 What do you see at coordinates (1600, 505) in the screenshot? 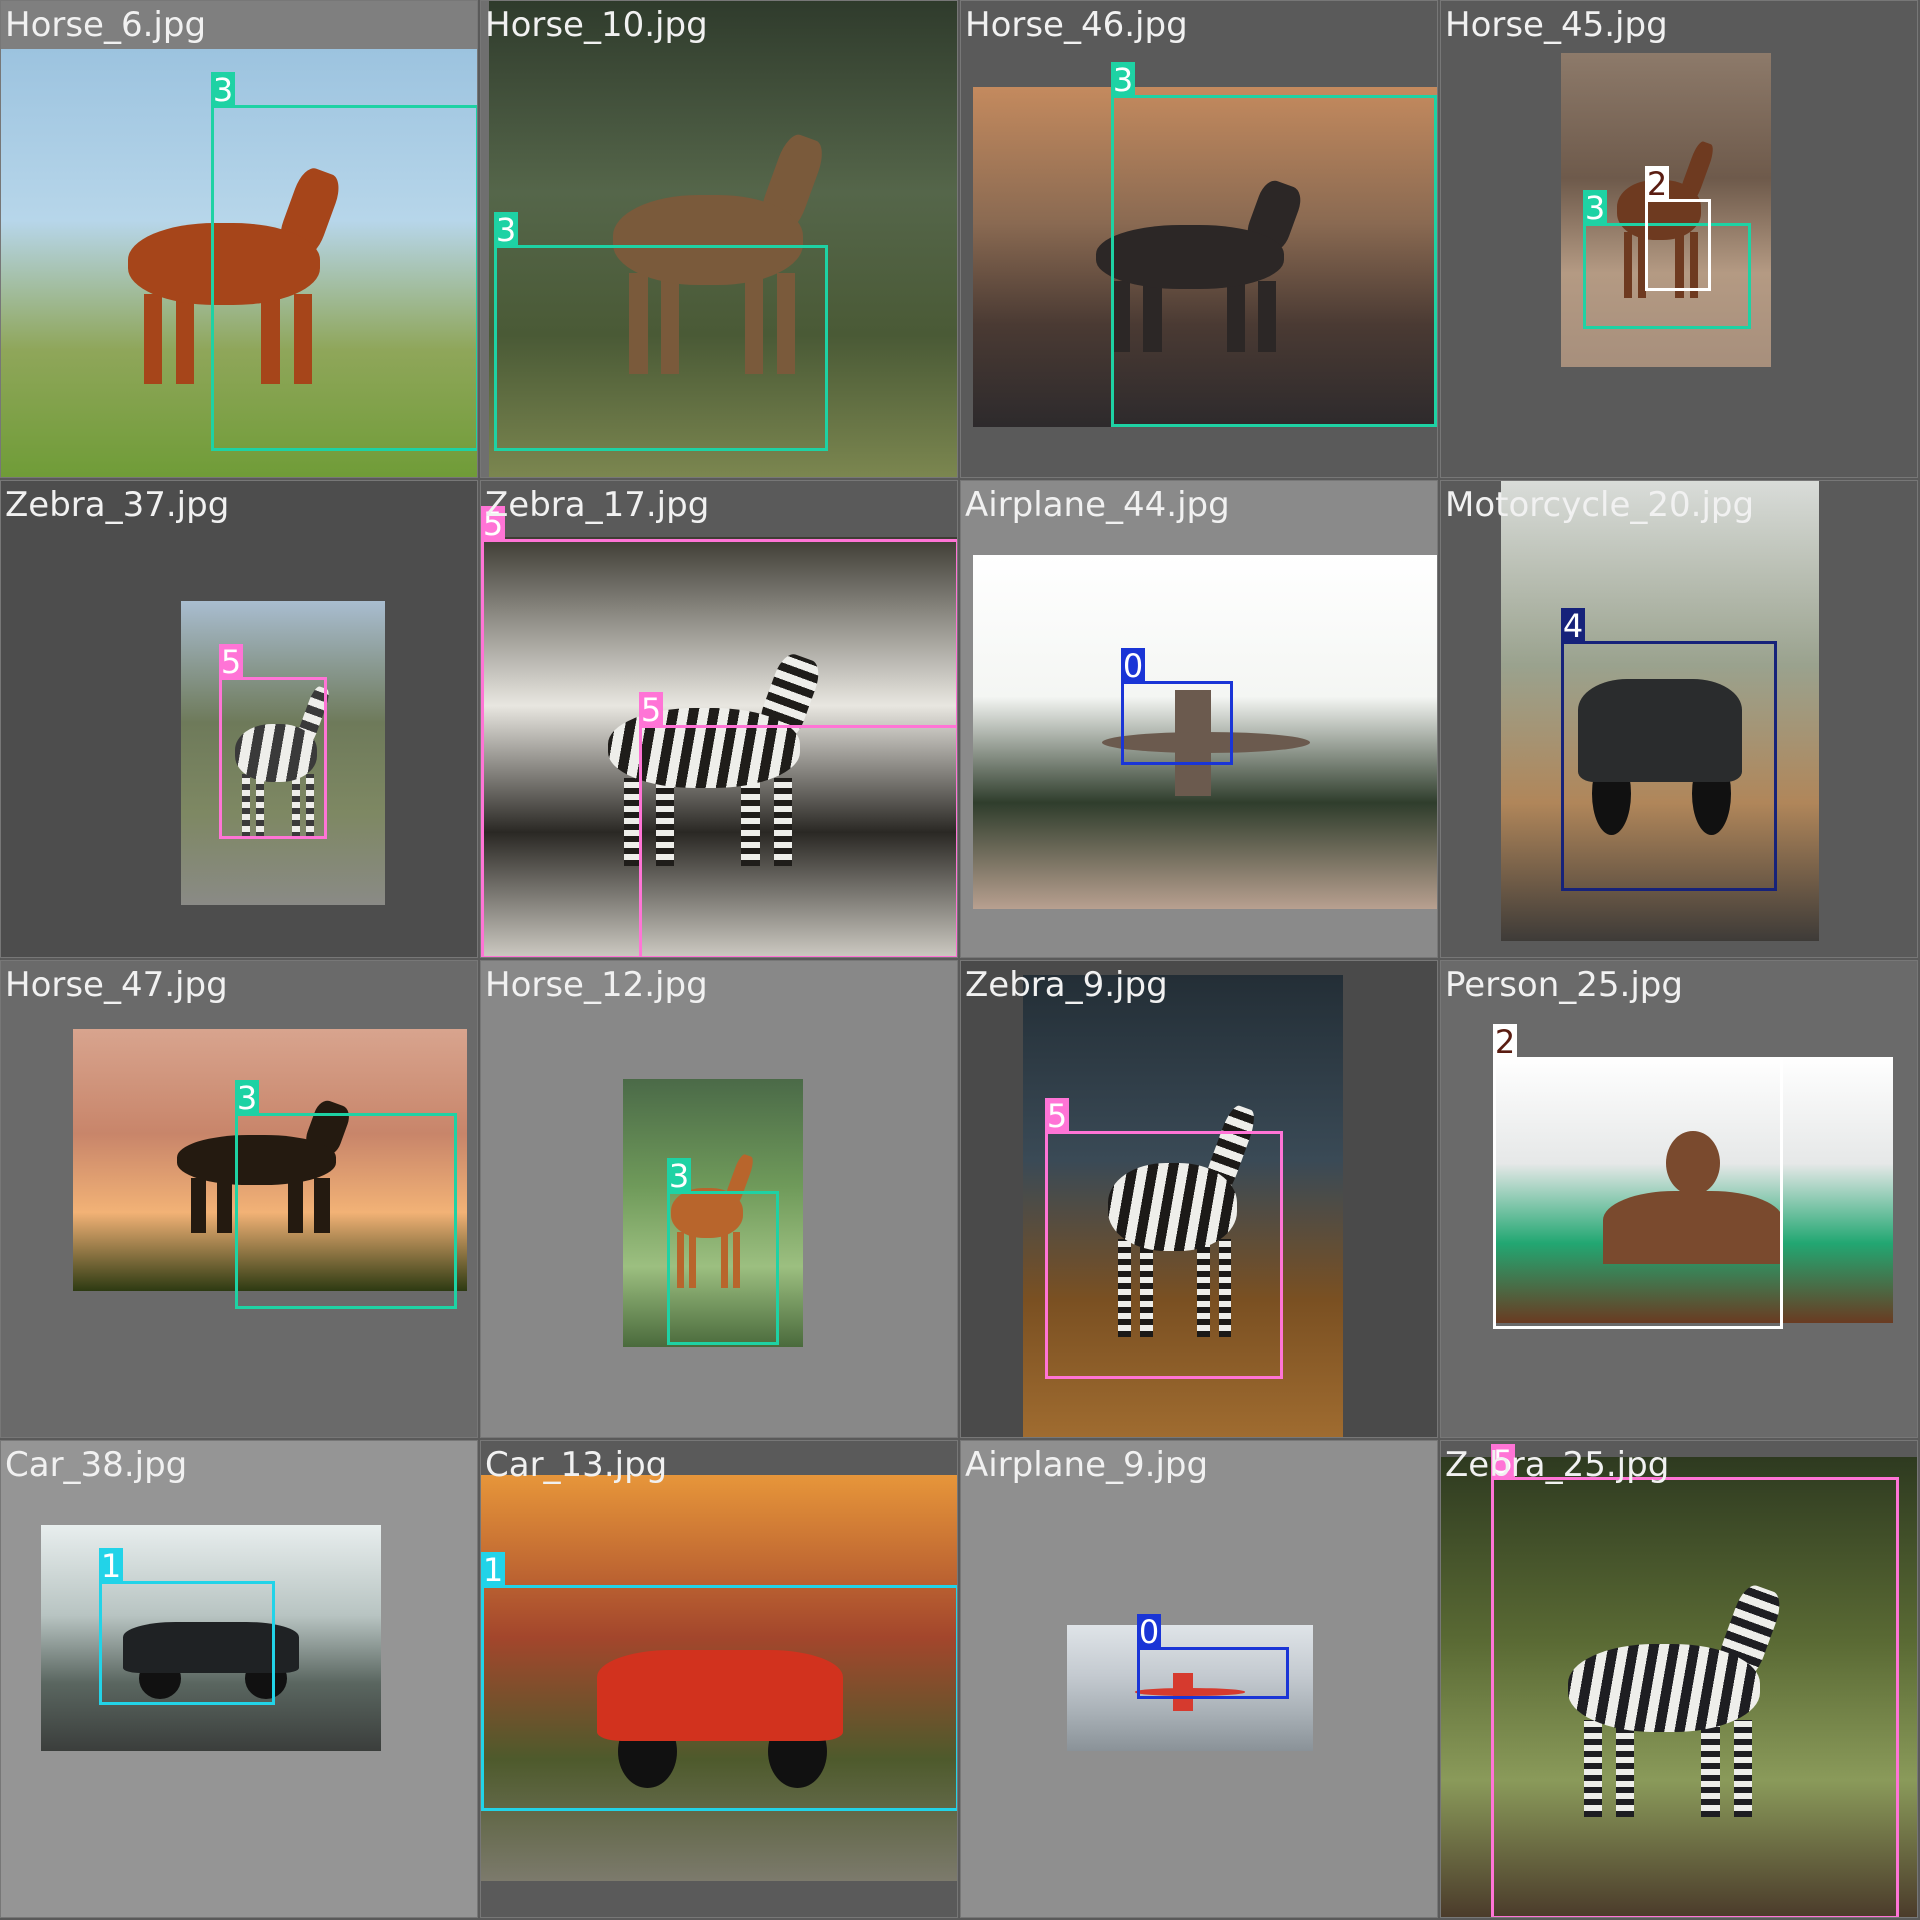
I see `filename-label: Motorcycle_20.jpg` at bounding box center [1600, 505].